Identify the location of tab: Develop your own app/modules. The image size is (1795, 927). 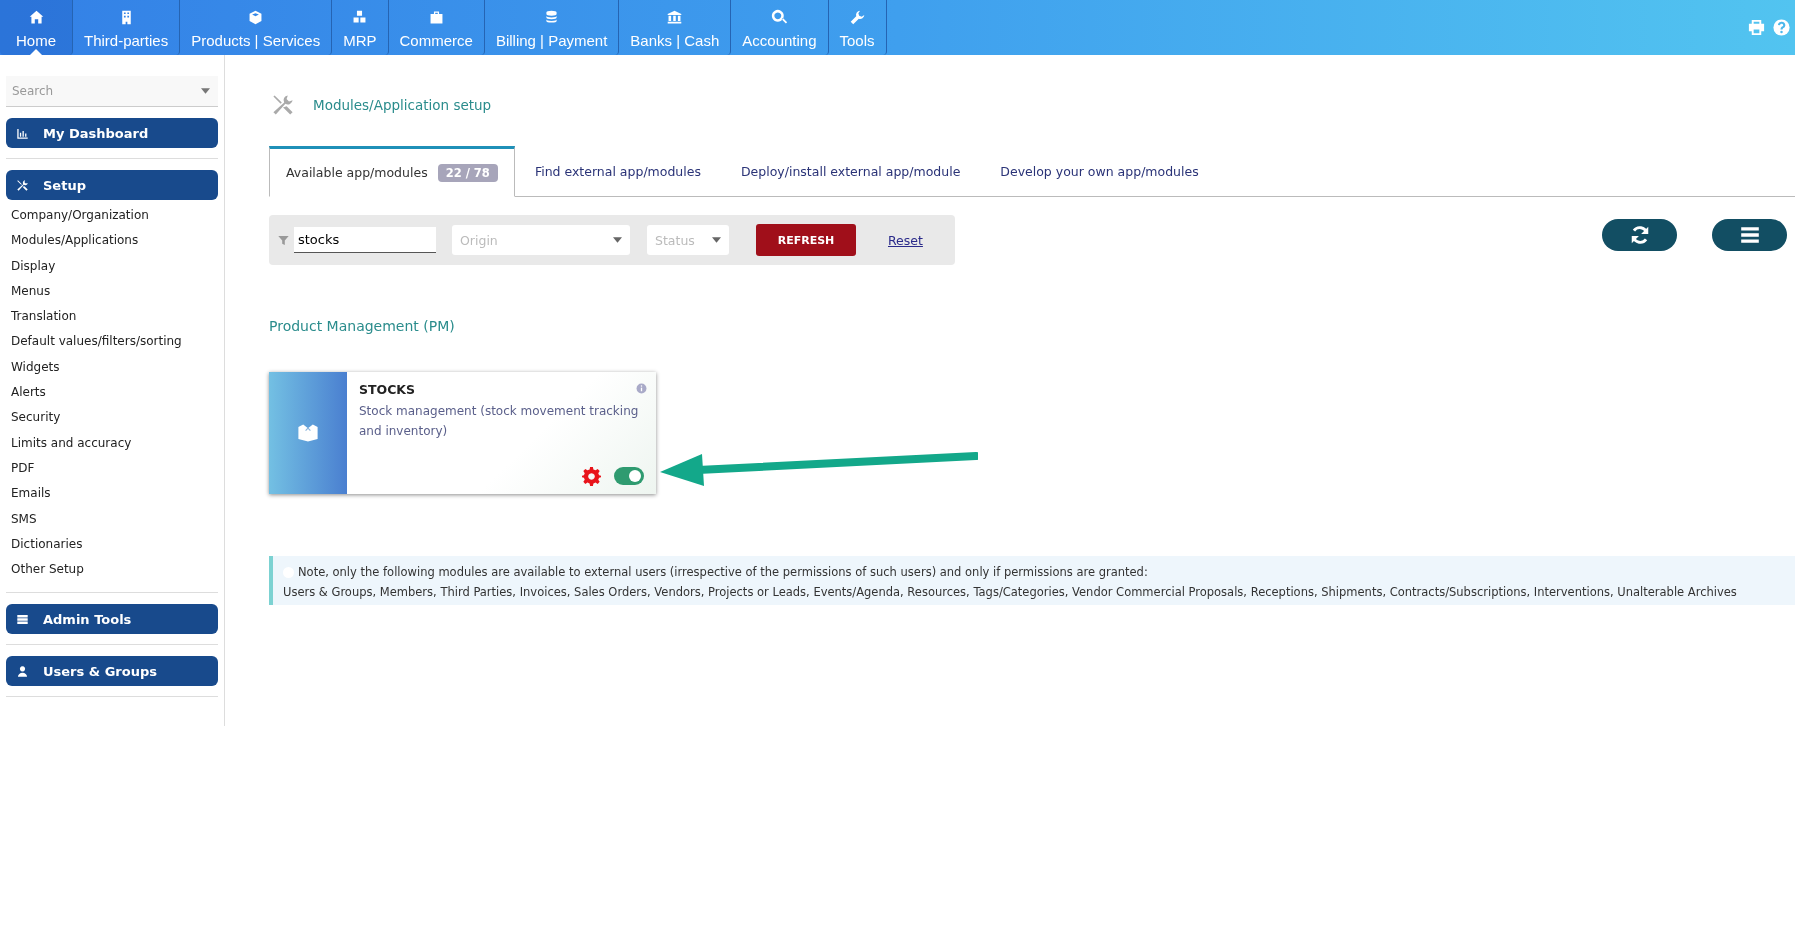
(1099, 171).